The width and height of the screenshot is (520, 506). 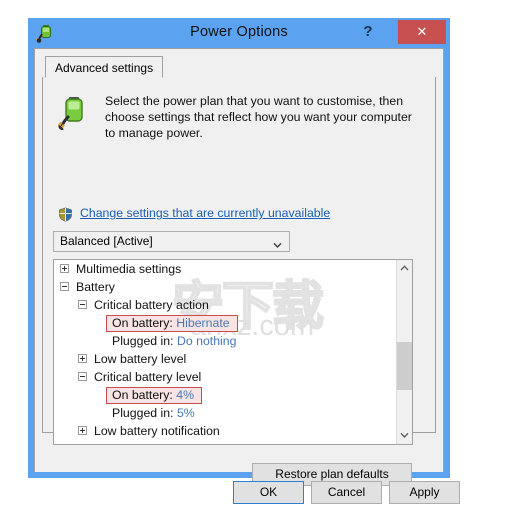 I want to click on tree-row-value: 5%, so click(x=185, y=413).